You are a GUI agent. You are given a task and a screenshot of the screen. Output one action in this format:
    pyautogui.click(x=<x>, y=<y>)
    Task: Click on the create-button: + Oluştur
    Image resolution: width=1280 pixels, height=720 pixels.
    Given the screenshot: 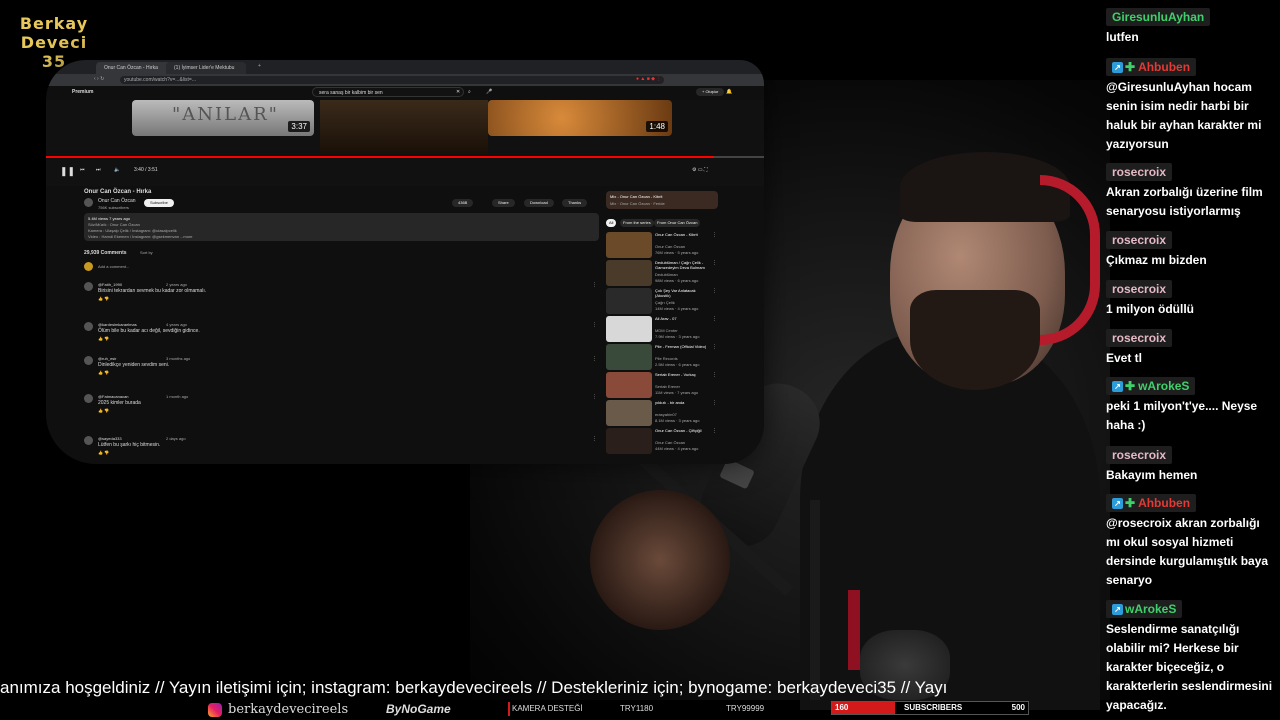 What is the action you would take?
    pyautogui.click(x=710, y=92)
    